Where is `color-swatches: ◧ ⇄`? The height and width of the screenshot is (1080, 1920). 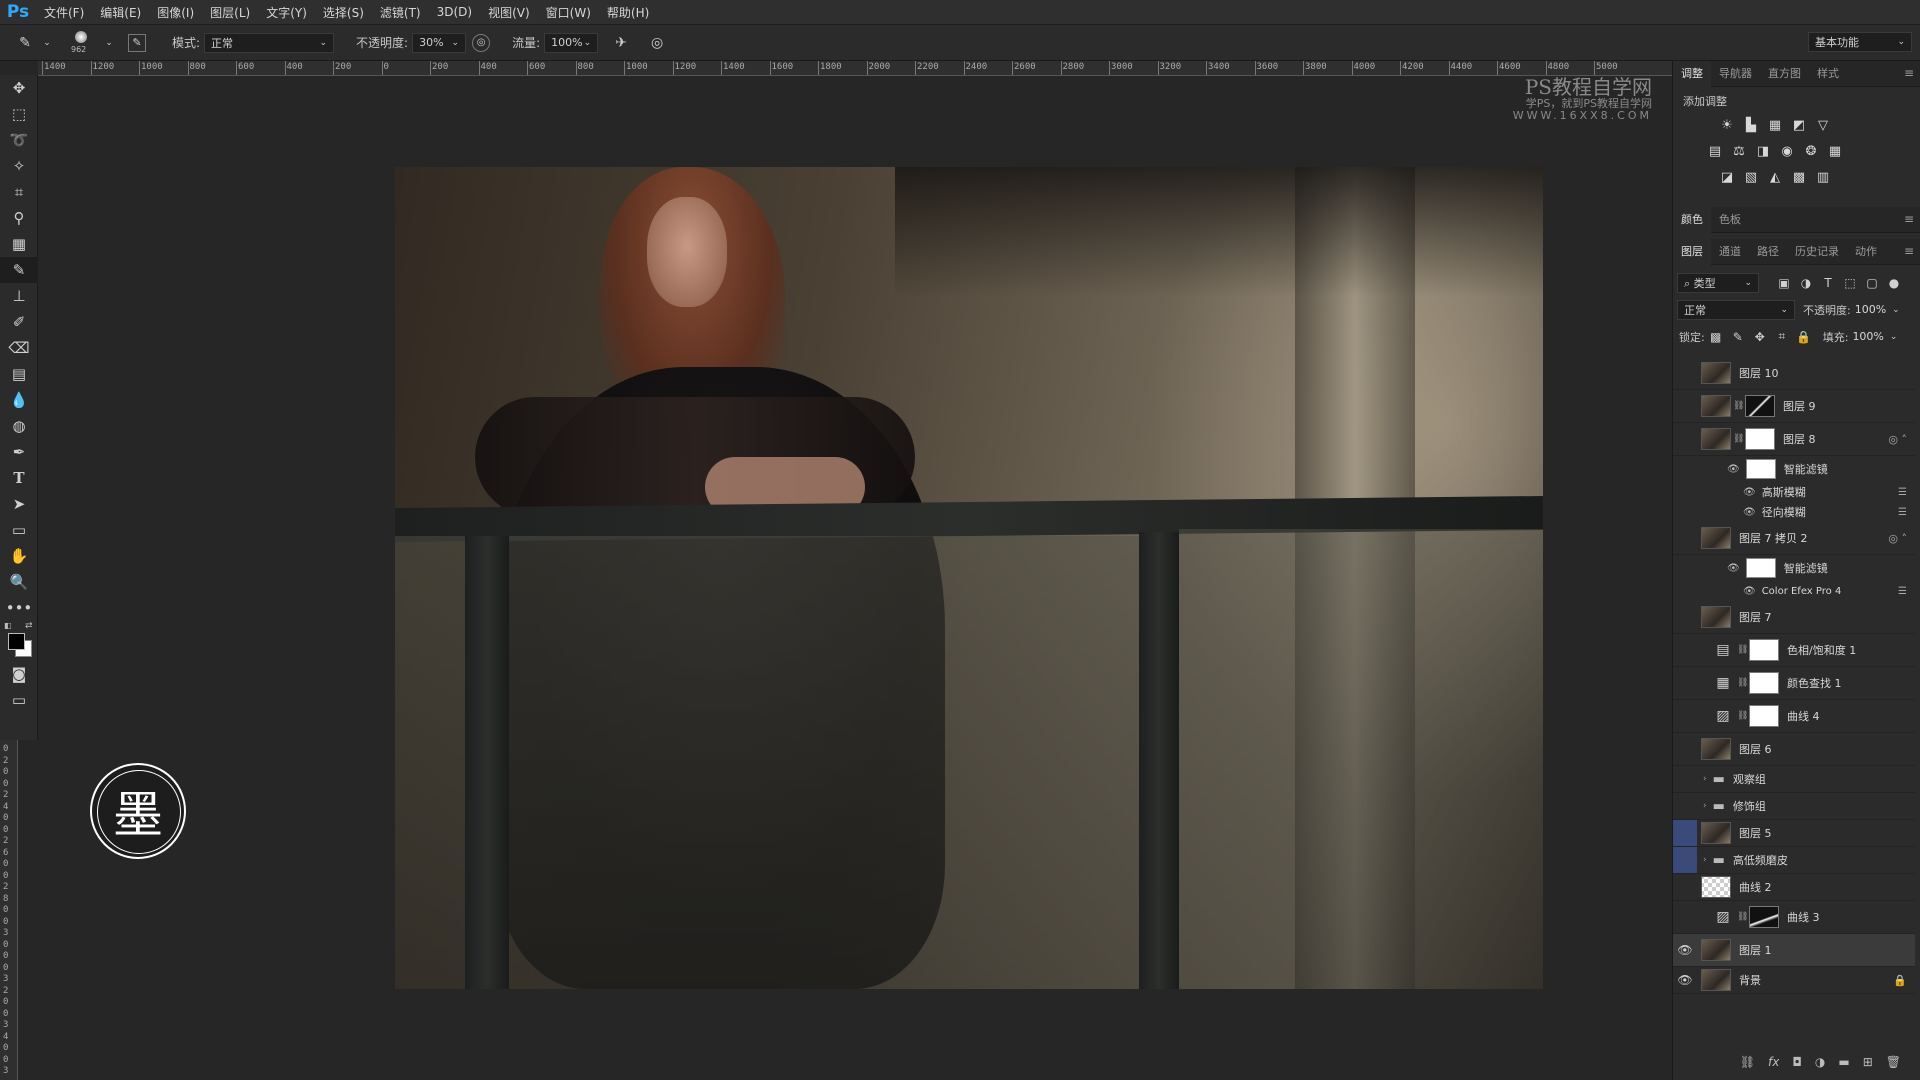 color-swatches: ◧ ⇄ is located at coordinates (19, 641).